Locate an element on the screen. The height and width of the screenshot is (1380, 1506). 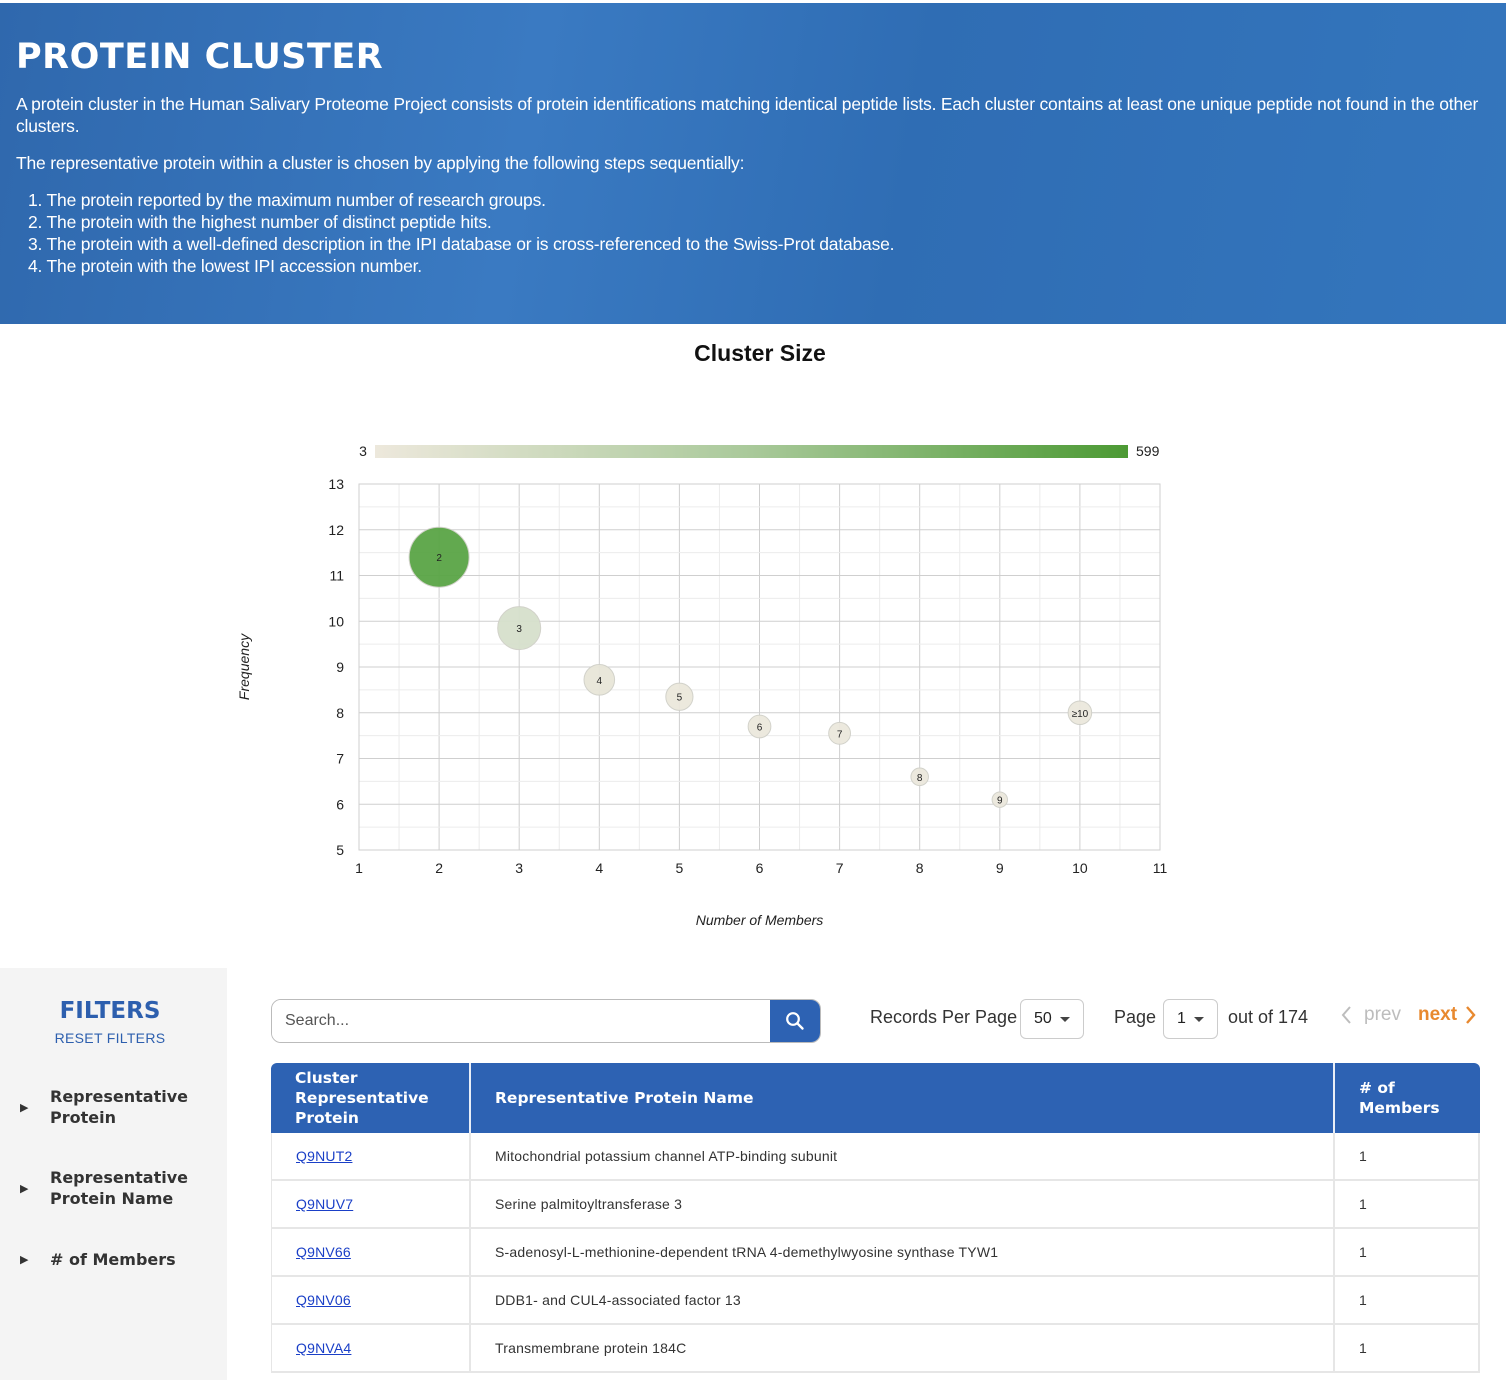
chart-title: Cluster Size is located at coordinates (760, 353).